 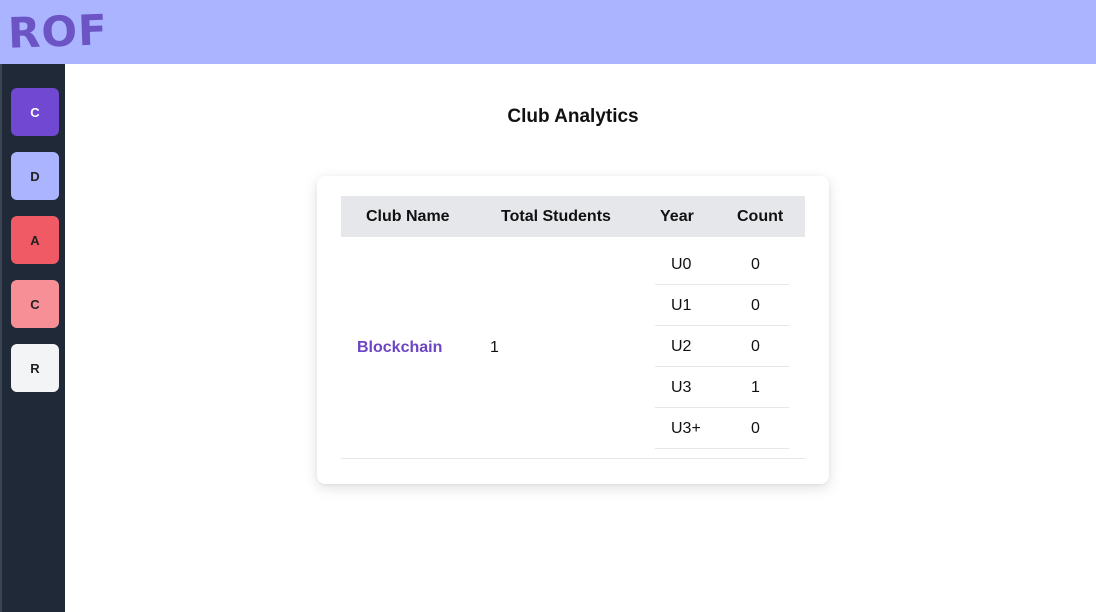 I want to click on year-count-row: U3 1, so click(x=722, y=387).